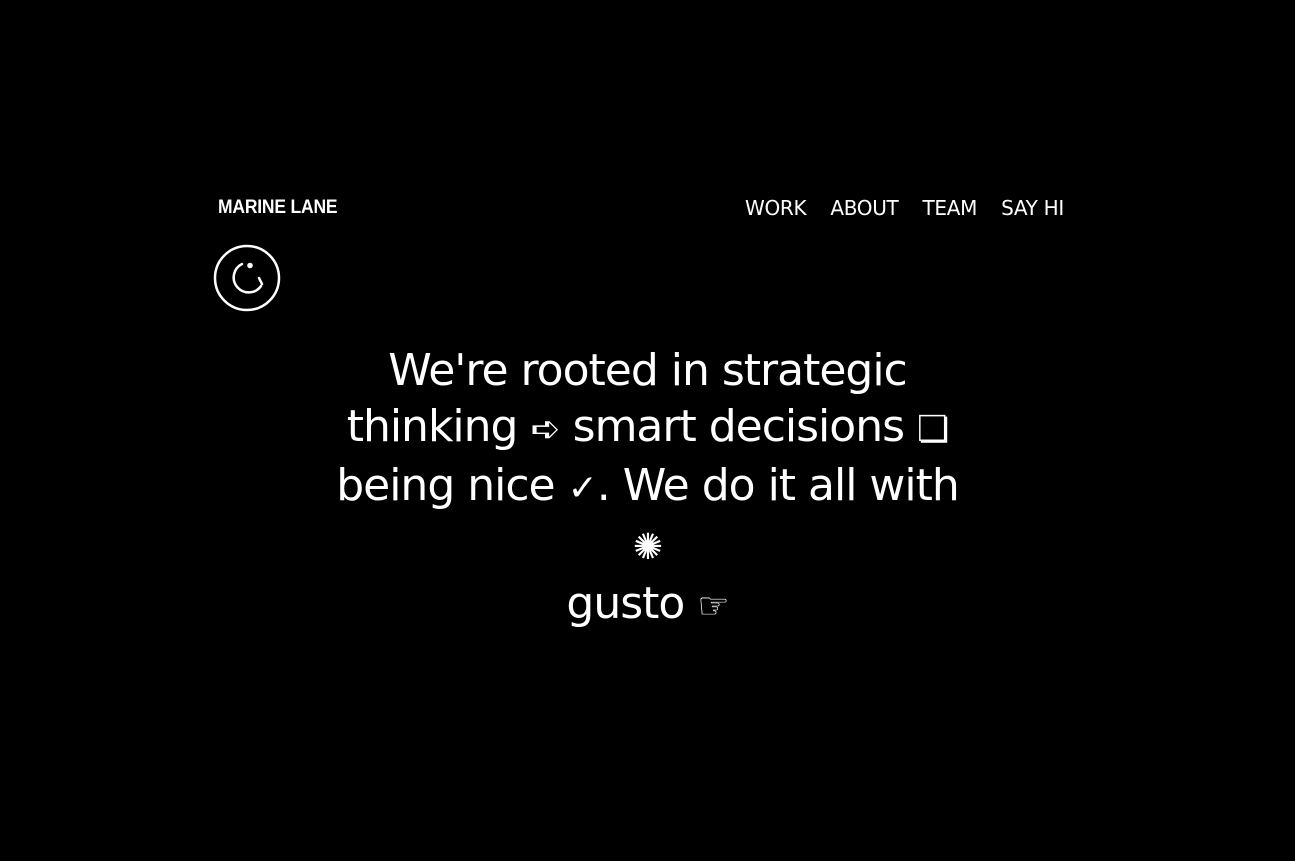 The image size is (1295, 861). Describe the element at coordinates (738, 426) in the screenshot. I see `hero-text-smart-decisions: smart decisions` at that location.